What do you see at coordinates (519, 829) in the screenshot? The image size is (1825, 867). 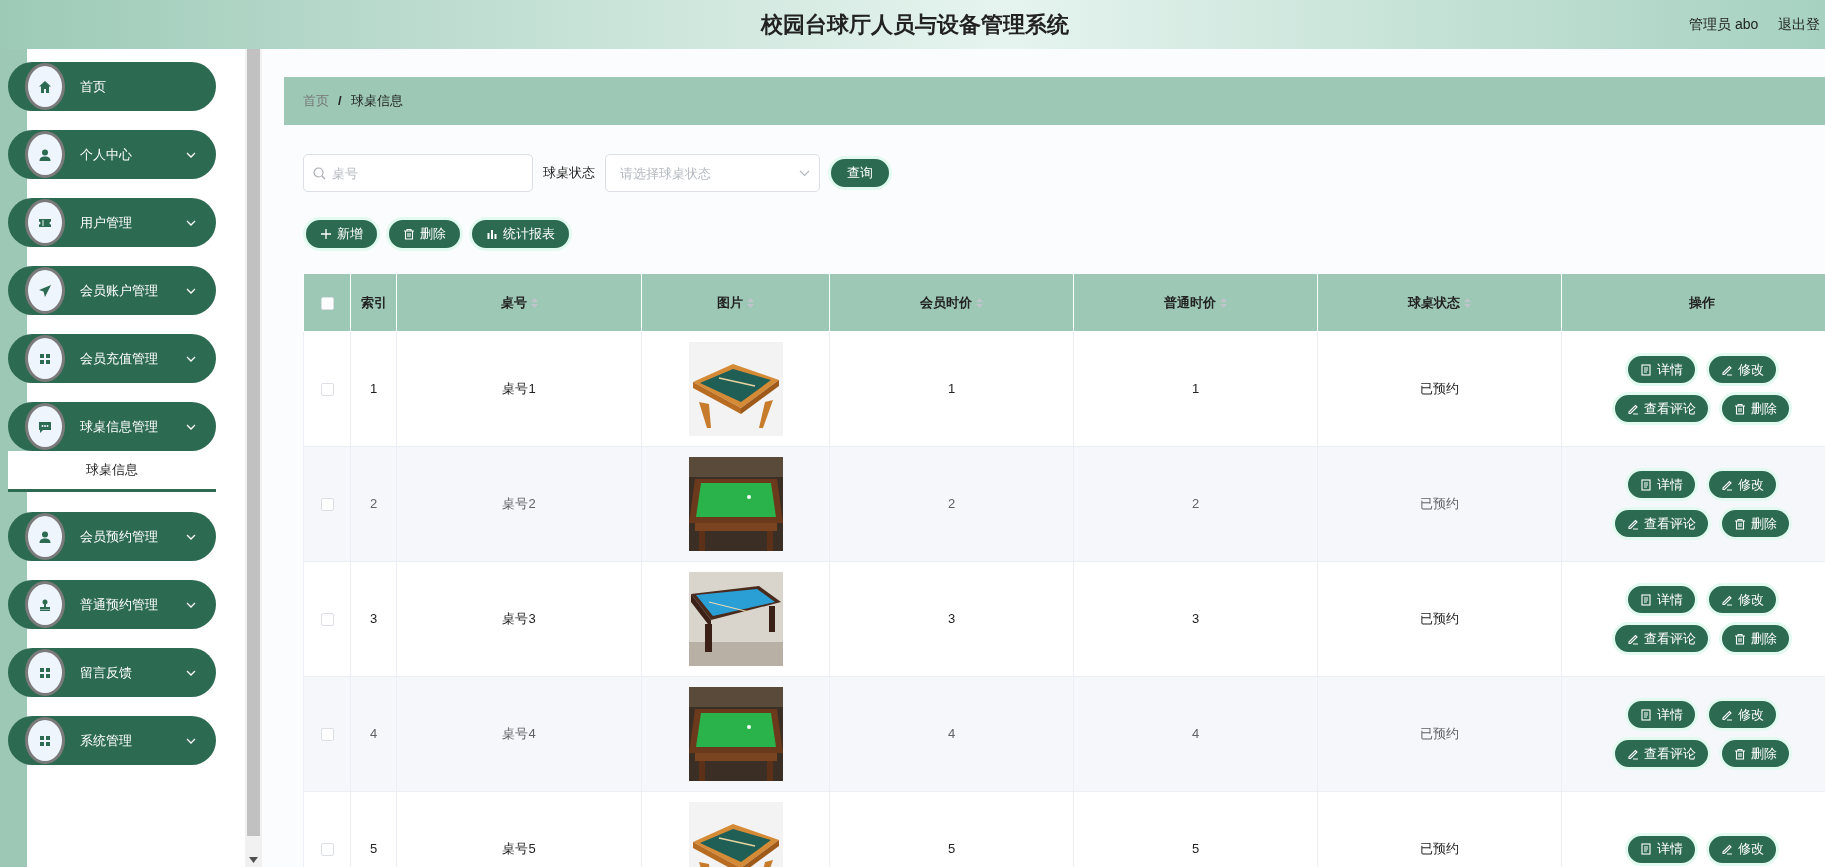 I see `table-number-cell: 桌号5` at bounding box center [519, 829].